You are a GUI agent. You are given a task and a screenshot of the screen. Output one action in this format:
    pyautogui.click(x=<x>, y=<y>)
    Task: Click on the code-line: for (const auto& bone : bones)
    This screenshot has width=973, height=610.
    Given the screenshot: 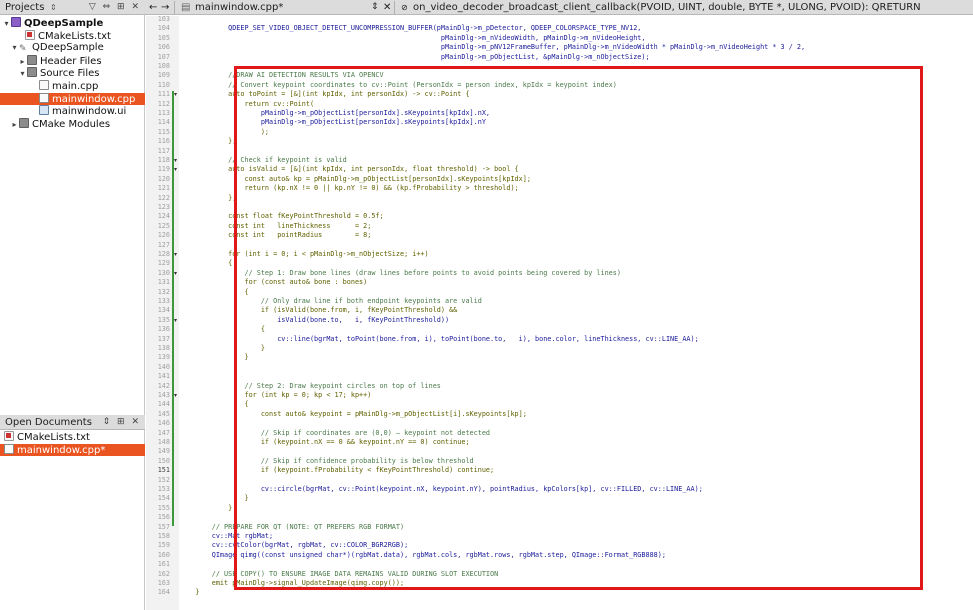 What is the action you would take?
    pyautogui.click(x=273, y=282)
    